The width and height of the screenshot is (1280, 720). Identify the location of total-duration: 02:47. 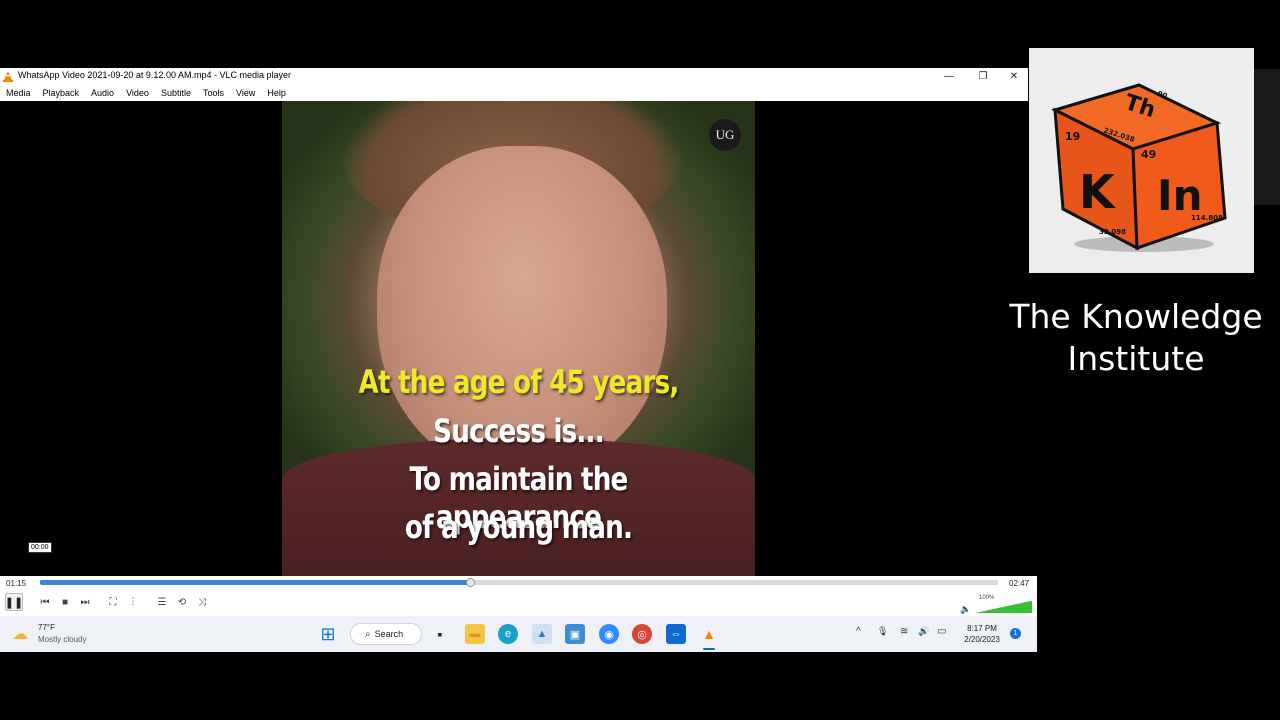
(1019, 583).